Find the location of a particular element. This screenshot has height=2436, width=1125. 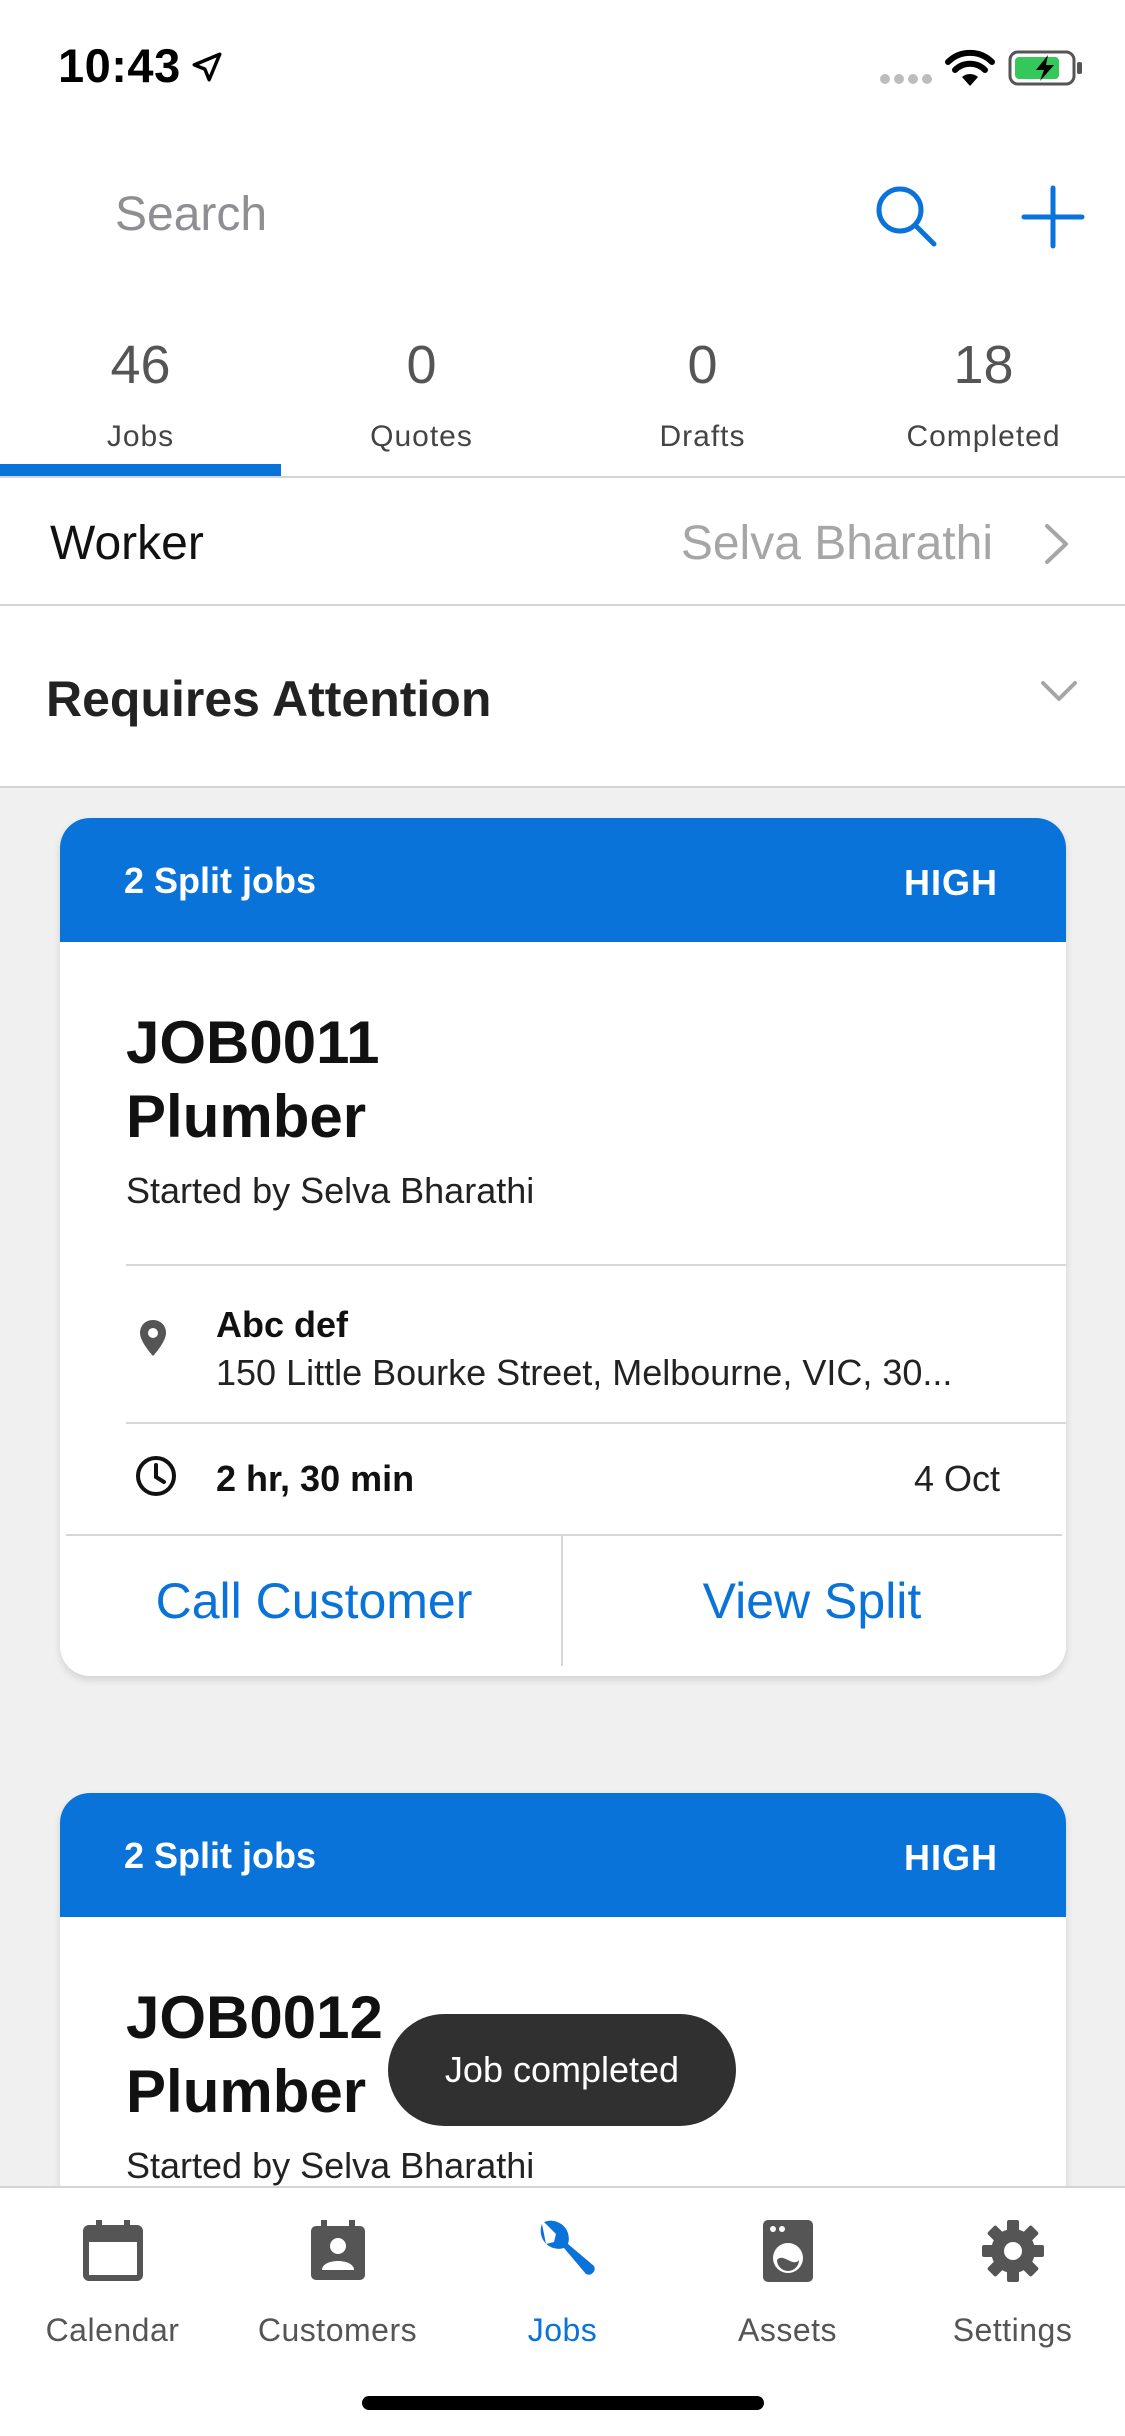

worker-selector: Worker Selva Bharathi is located at coordinates (562, 542).